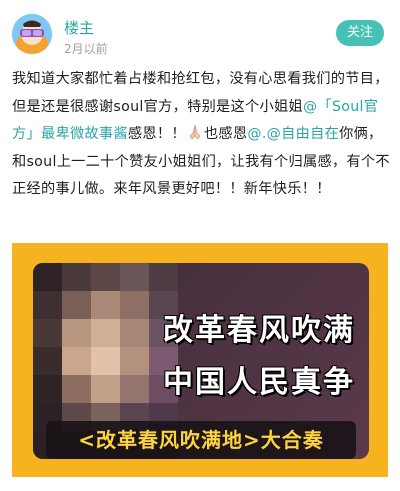 The image size is (400, 491). Describe the element at coordinates (79, 27) in the screenshot. I see `author-name: 楼主` at that location.